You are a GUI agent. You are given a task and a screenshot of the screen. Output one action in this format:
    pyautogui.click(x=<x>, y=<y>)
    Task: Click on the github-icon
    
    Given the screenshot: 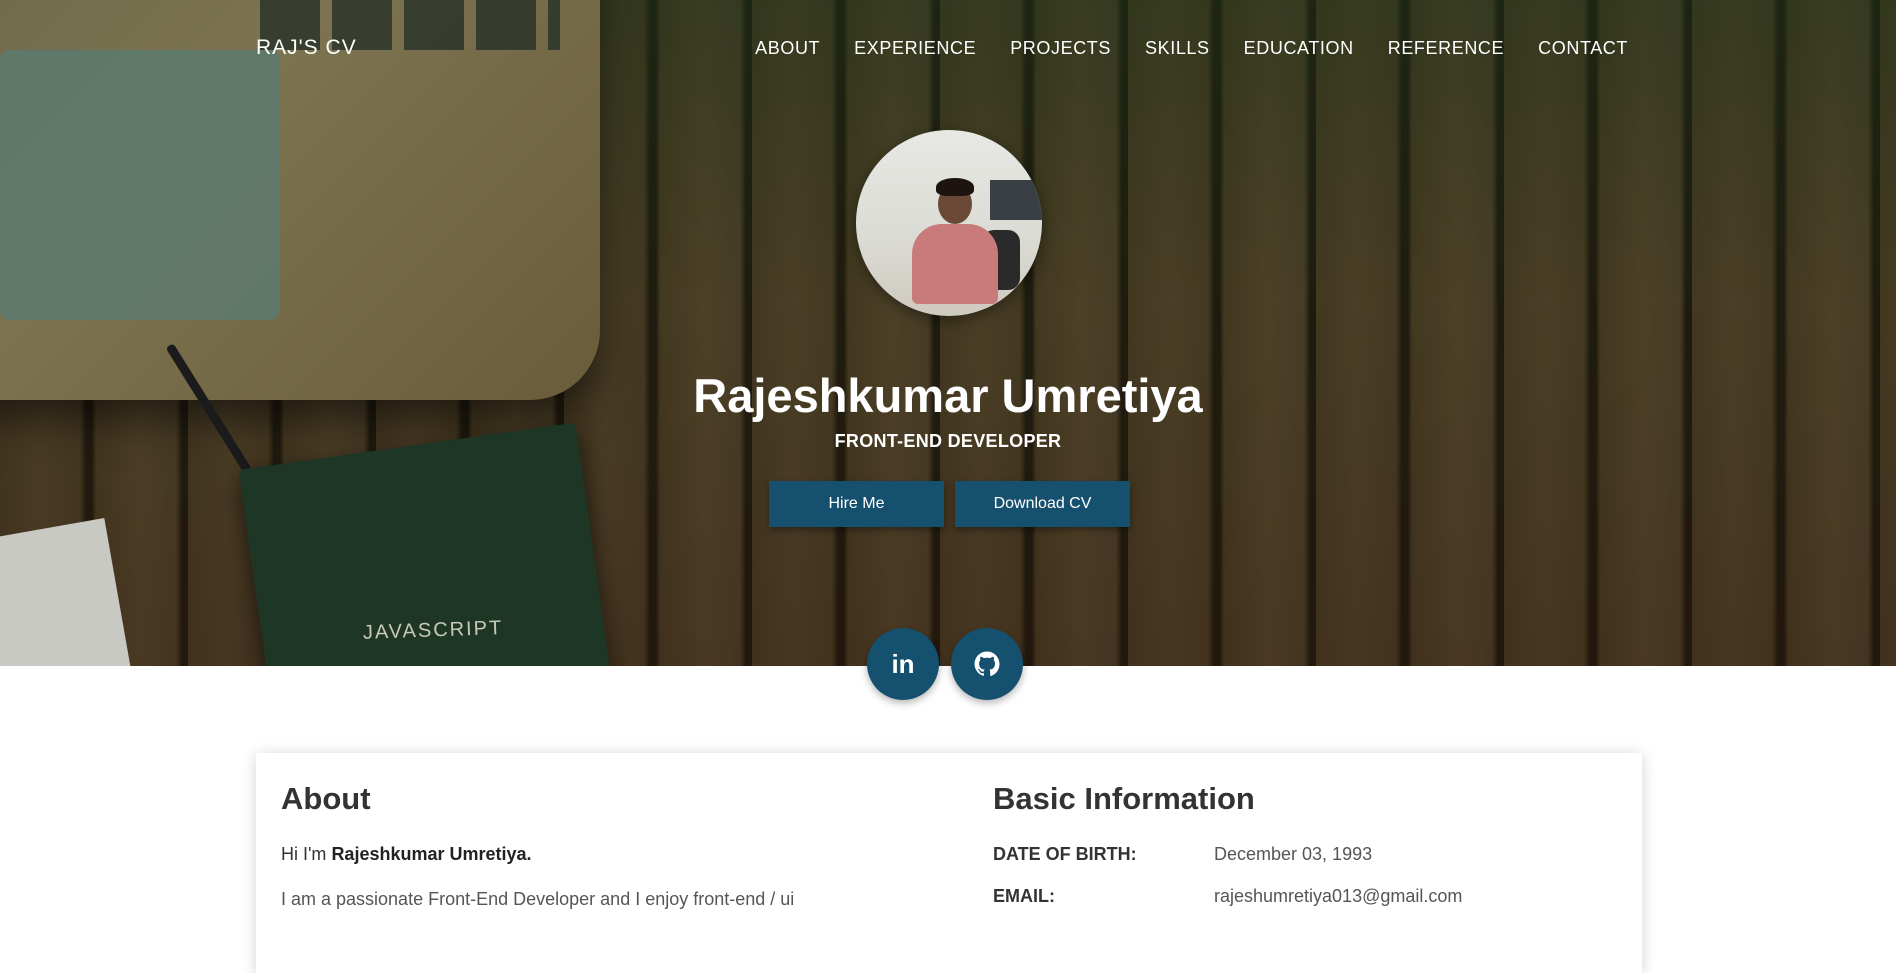 What is the action you would take?
    pyautogui.click(x=987, y=664)
    